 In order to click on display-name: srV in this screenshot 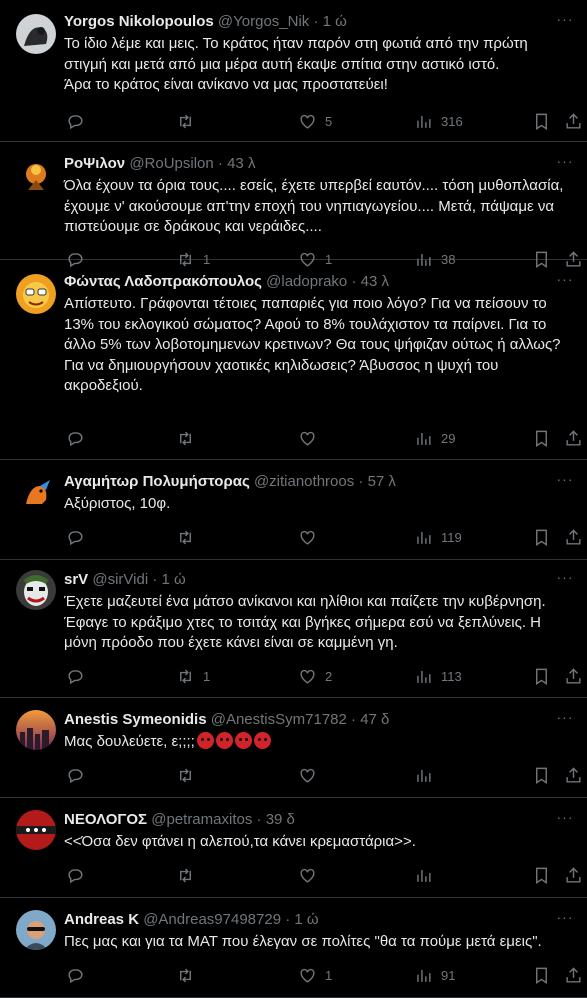, I will do `click(76, 579)`.